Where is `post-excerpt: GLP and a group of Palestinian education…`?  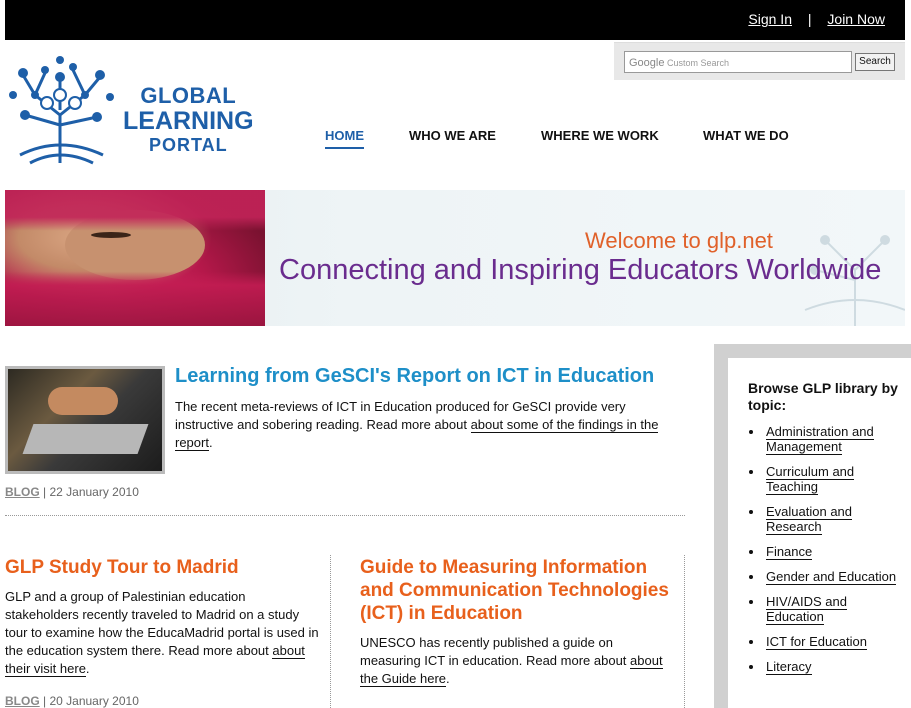 post-excerpt: GLP and a group of Palestinian education… is located at coordinates (162, 633).